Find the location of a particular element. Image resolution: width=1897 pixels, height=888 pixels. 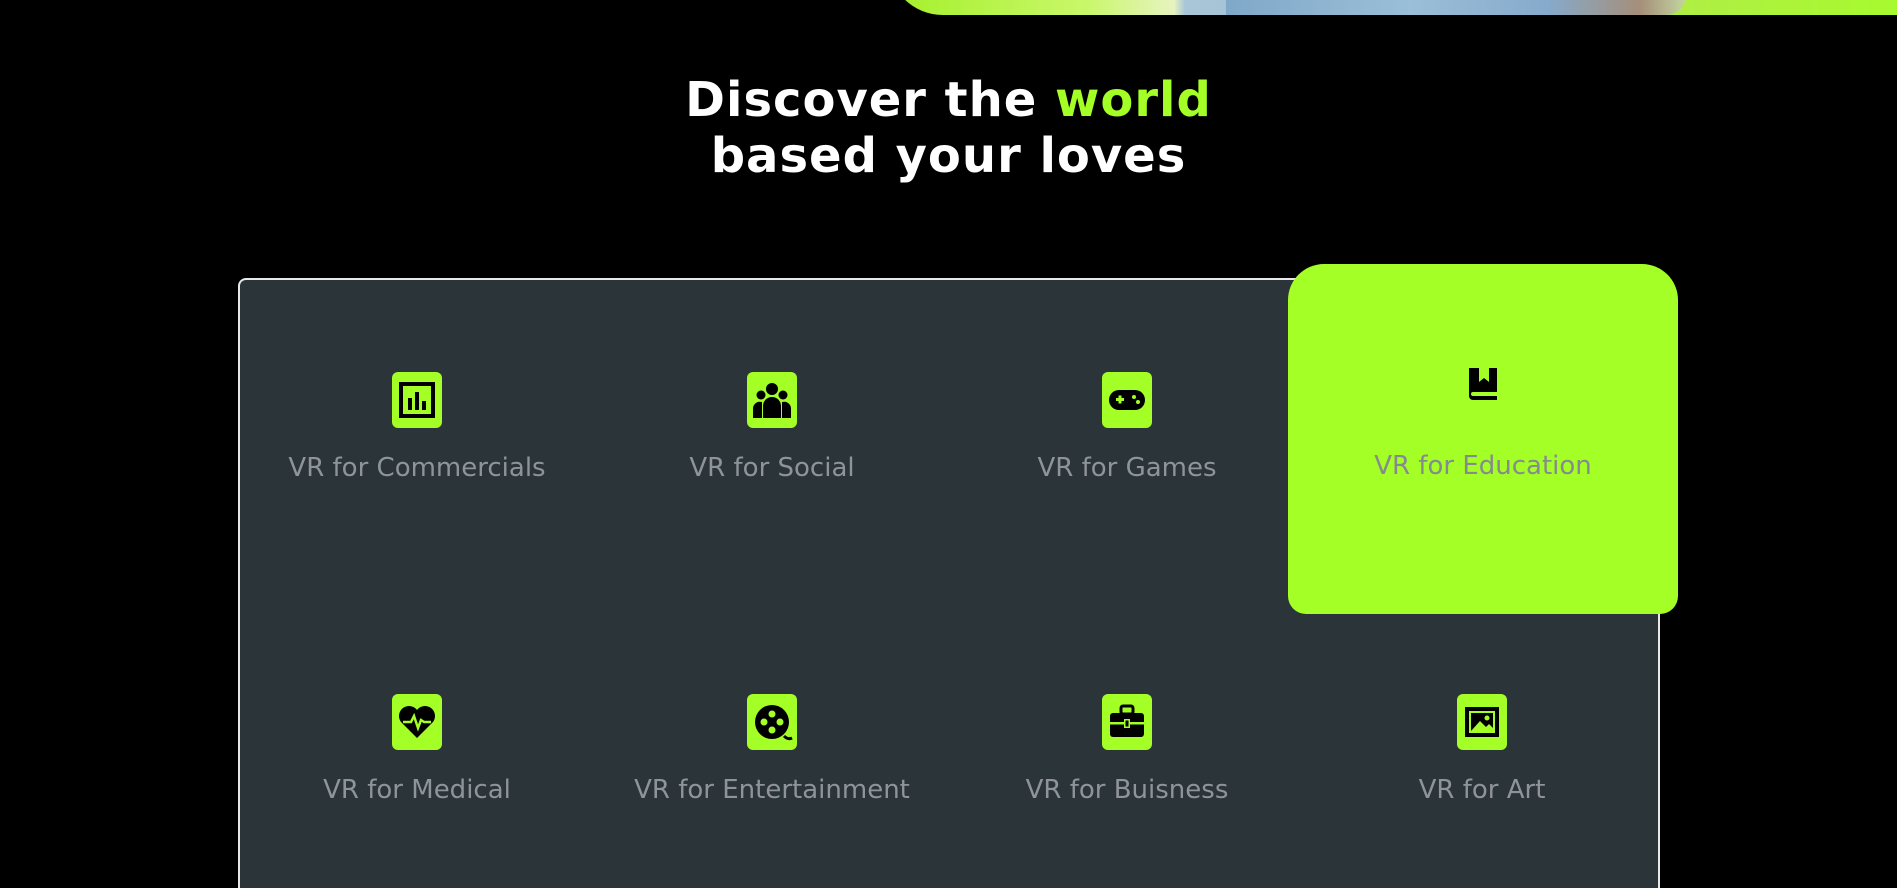

category-label: VR for Buisness is located at coordinates (1127, 790).